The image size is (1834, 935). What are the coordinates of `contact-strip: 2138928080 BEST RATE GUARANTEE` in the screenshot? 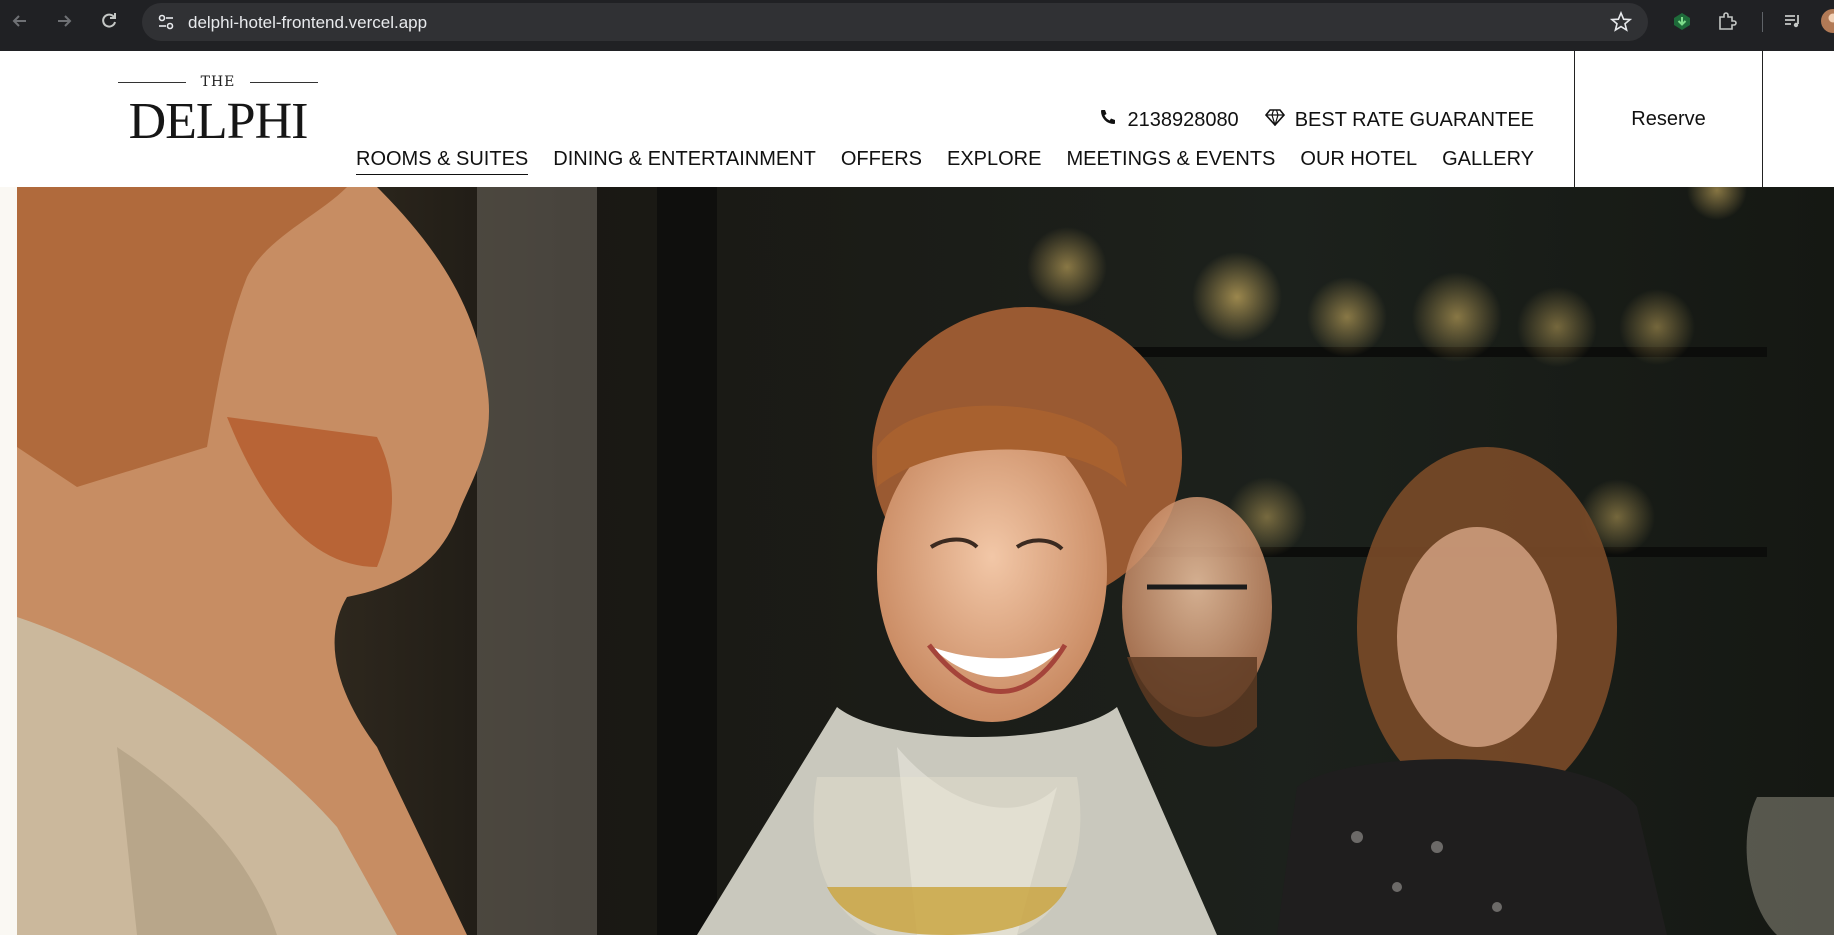 It's located at (1316, 120).